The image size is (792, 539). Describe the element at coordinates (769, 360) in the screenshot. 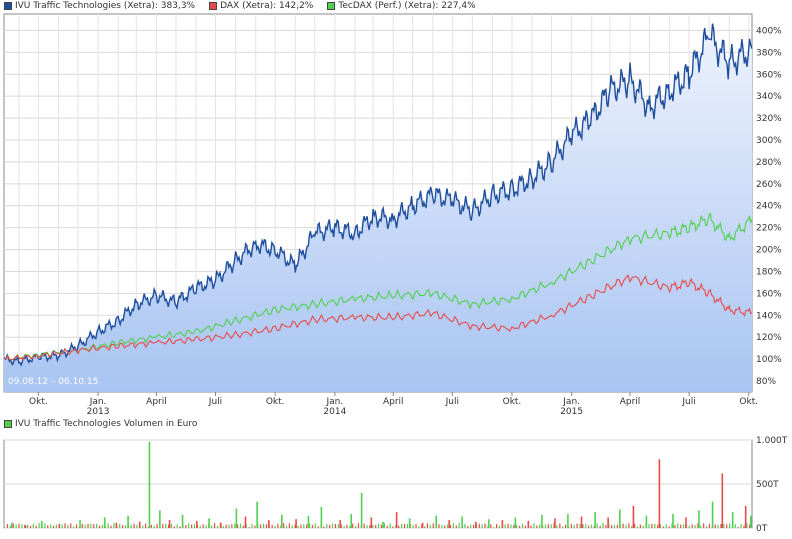

I see `y-tick-label: 100%` at that location.